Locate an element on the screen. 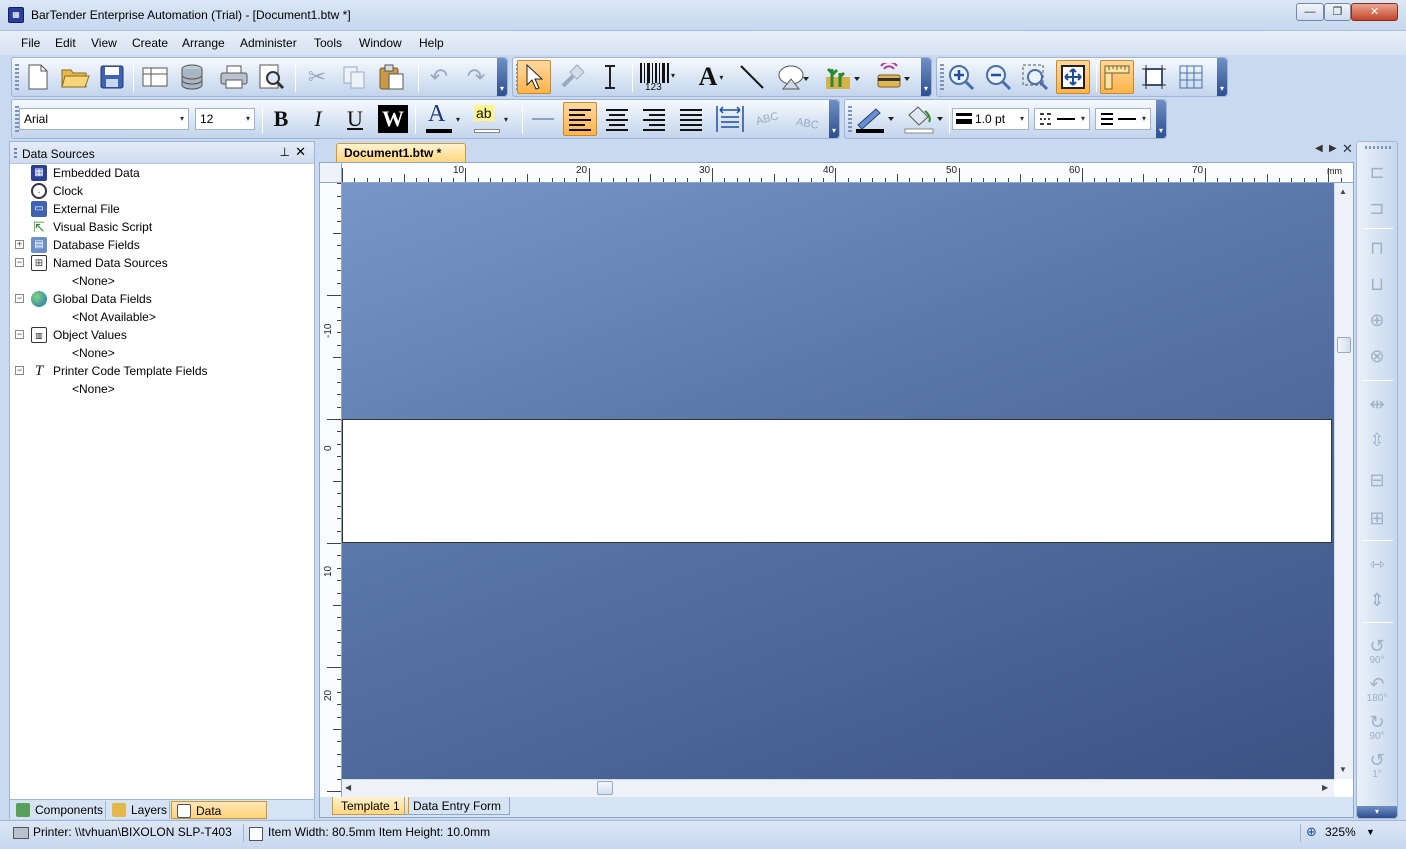  tree-item-object-values: − ▥ Object Values is located at coordinates (155, 335).